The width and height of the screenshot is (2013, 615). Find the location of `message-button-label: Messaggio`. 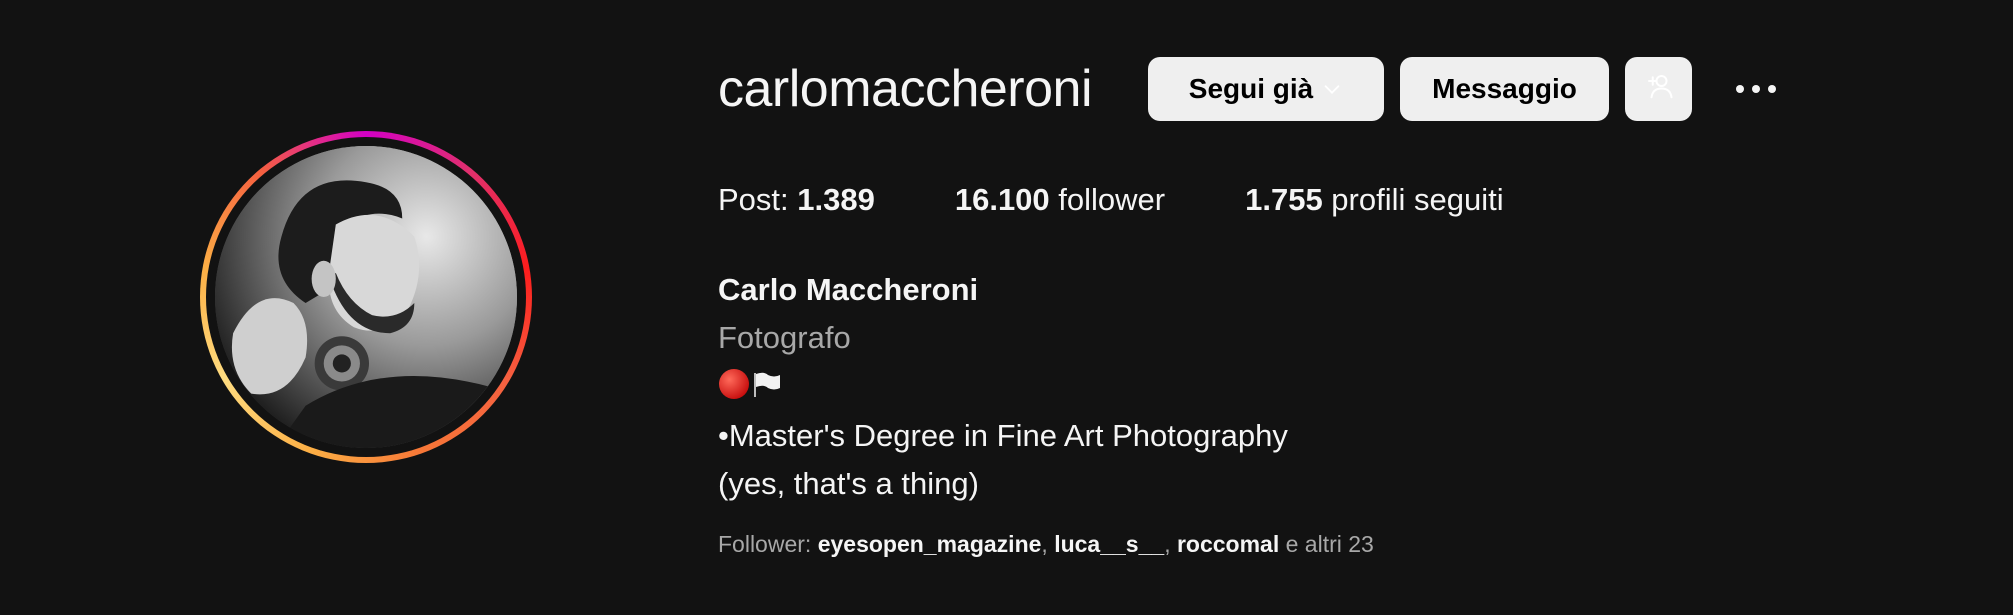

message-button-label: Messaggio is located at coordinates (1504, 88).